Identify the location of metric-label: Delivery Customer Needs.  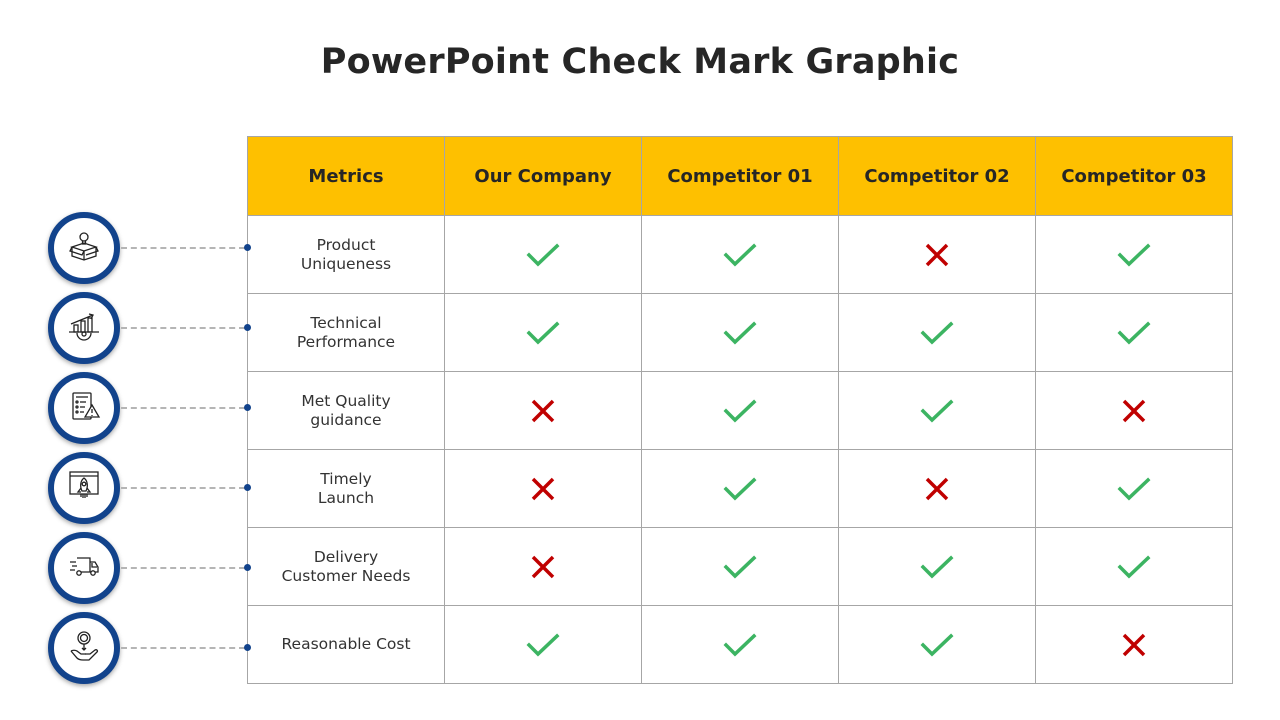
(346, 566).